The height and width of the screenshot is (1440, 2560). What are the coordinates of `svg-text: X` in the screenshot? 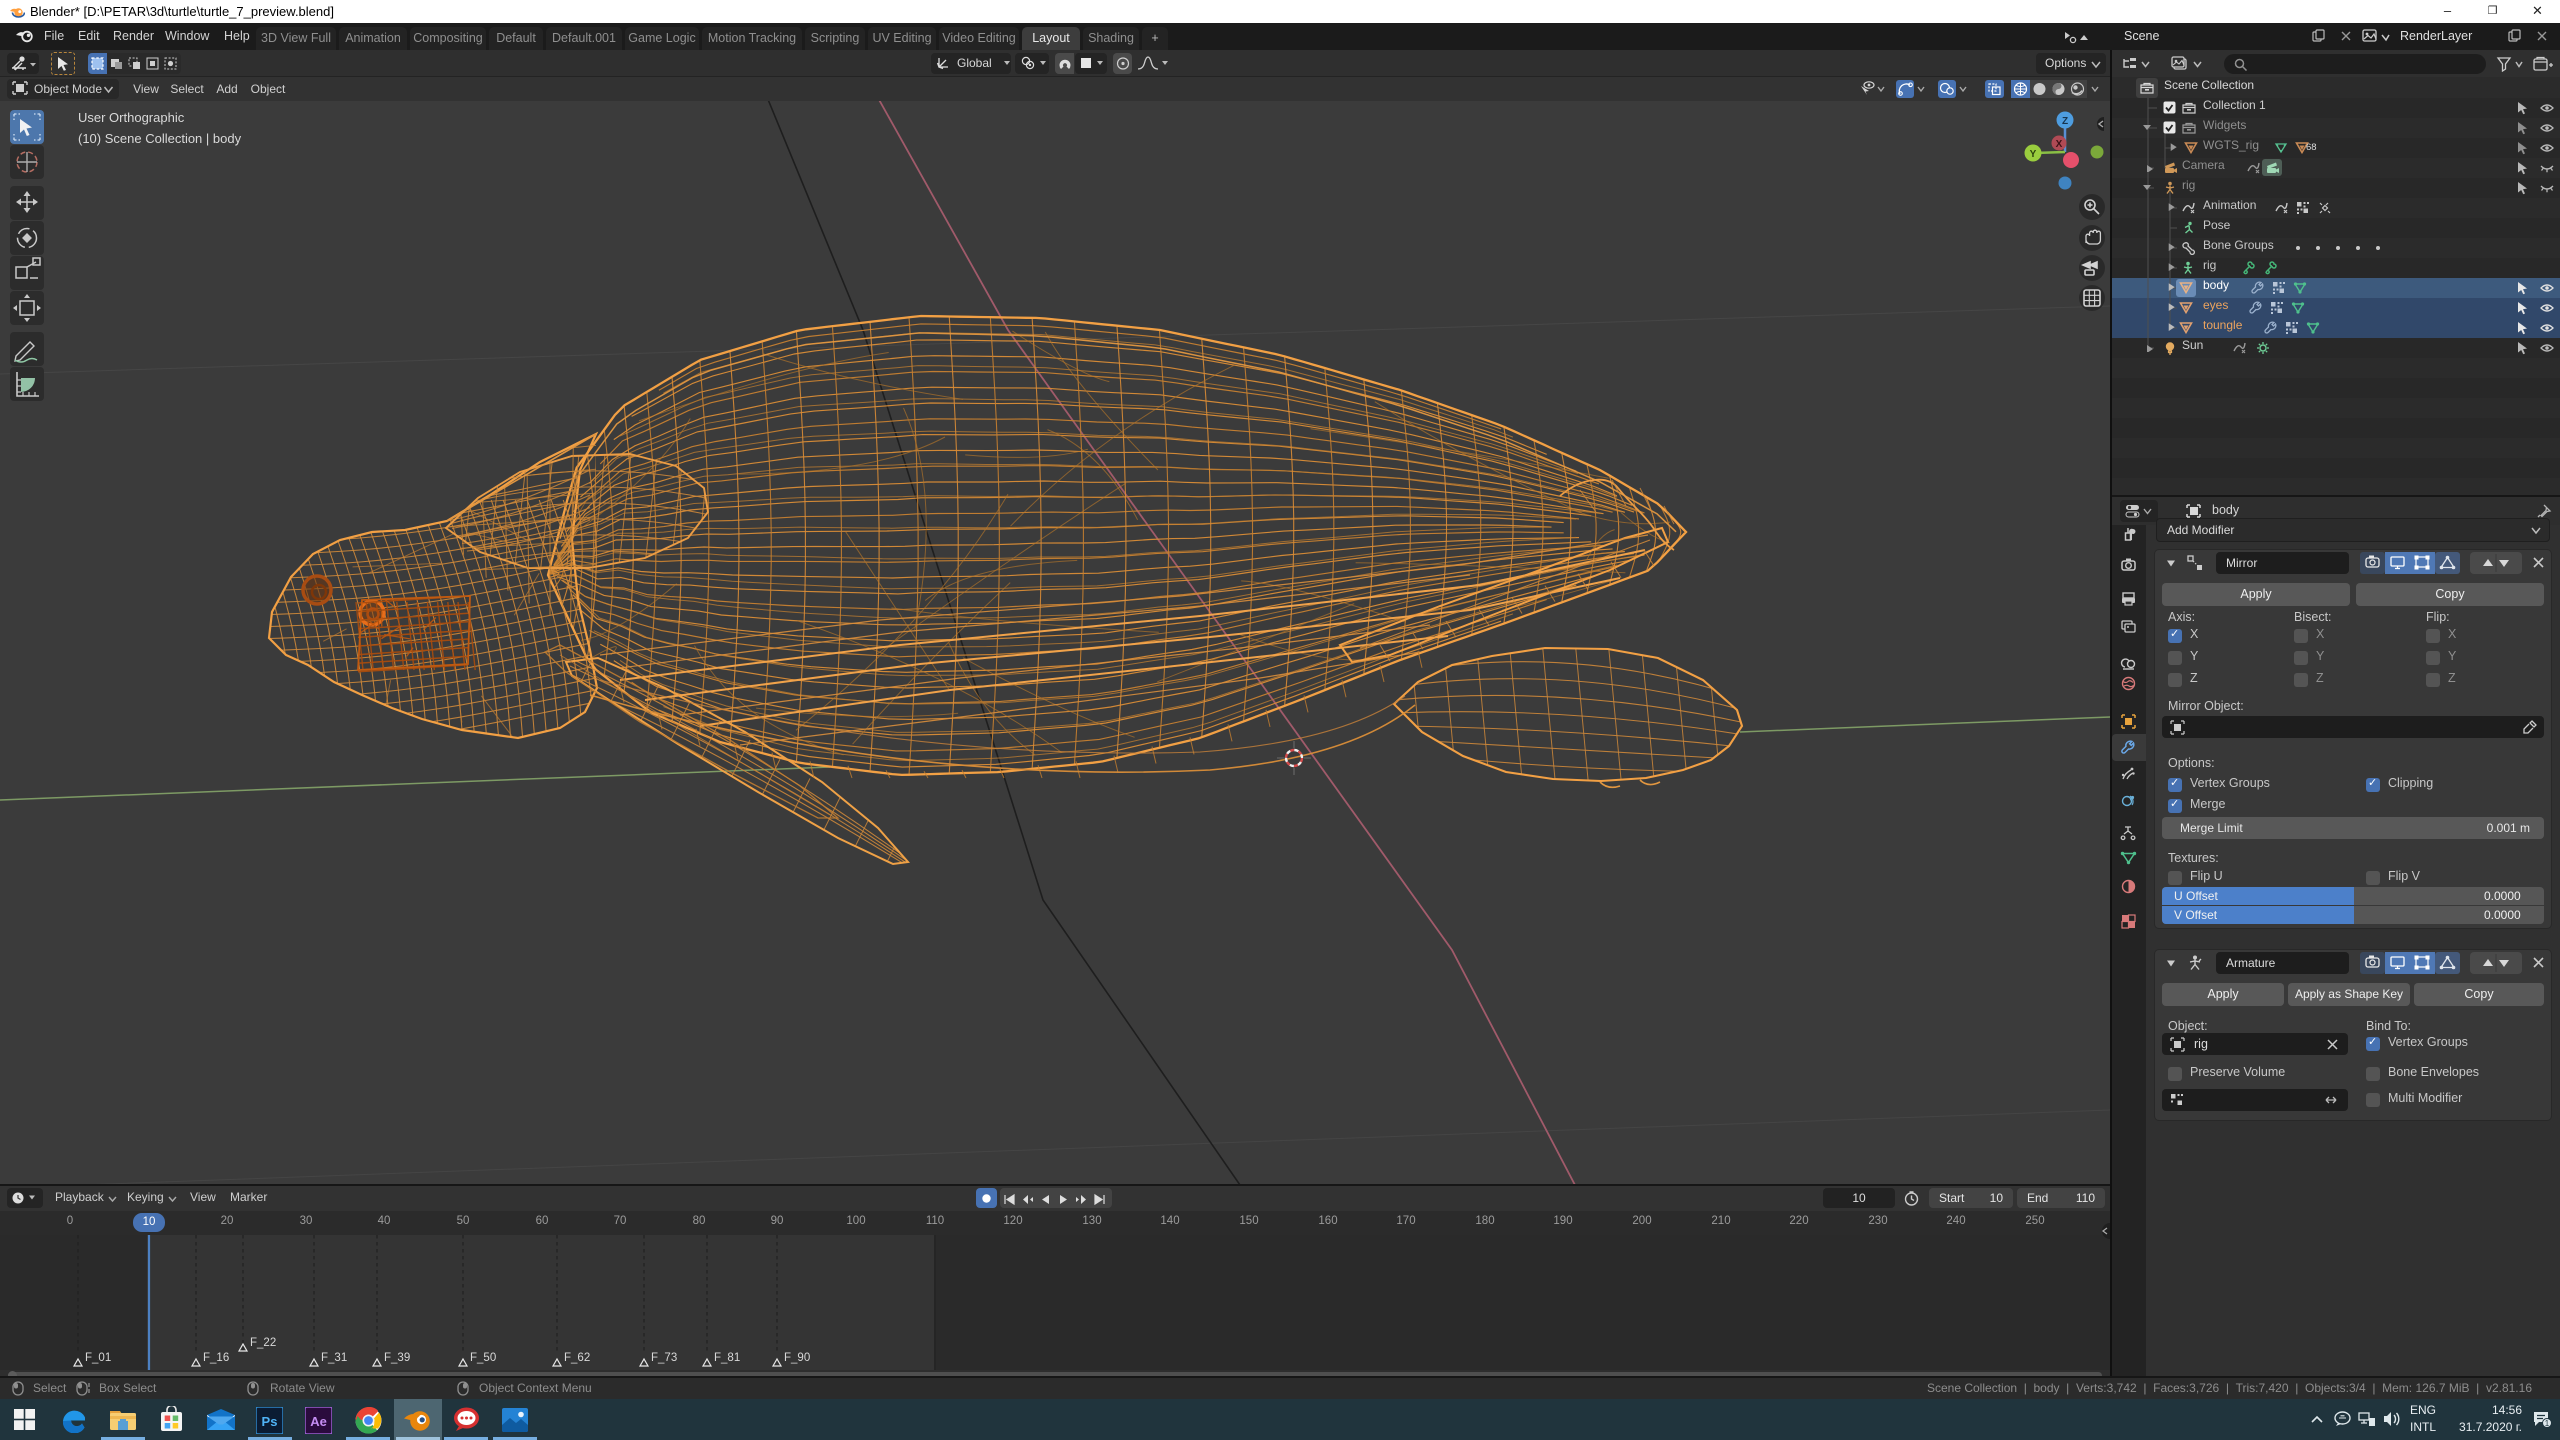 It's located at (2059, 144).